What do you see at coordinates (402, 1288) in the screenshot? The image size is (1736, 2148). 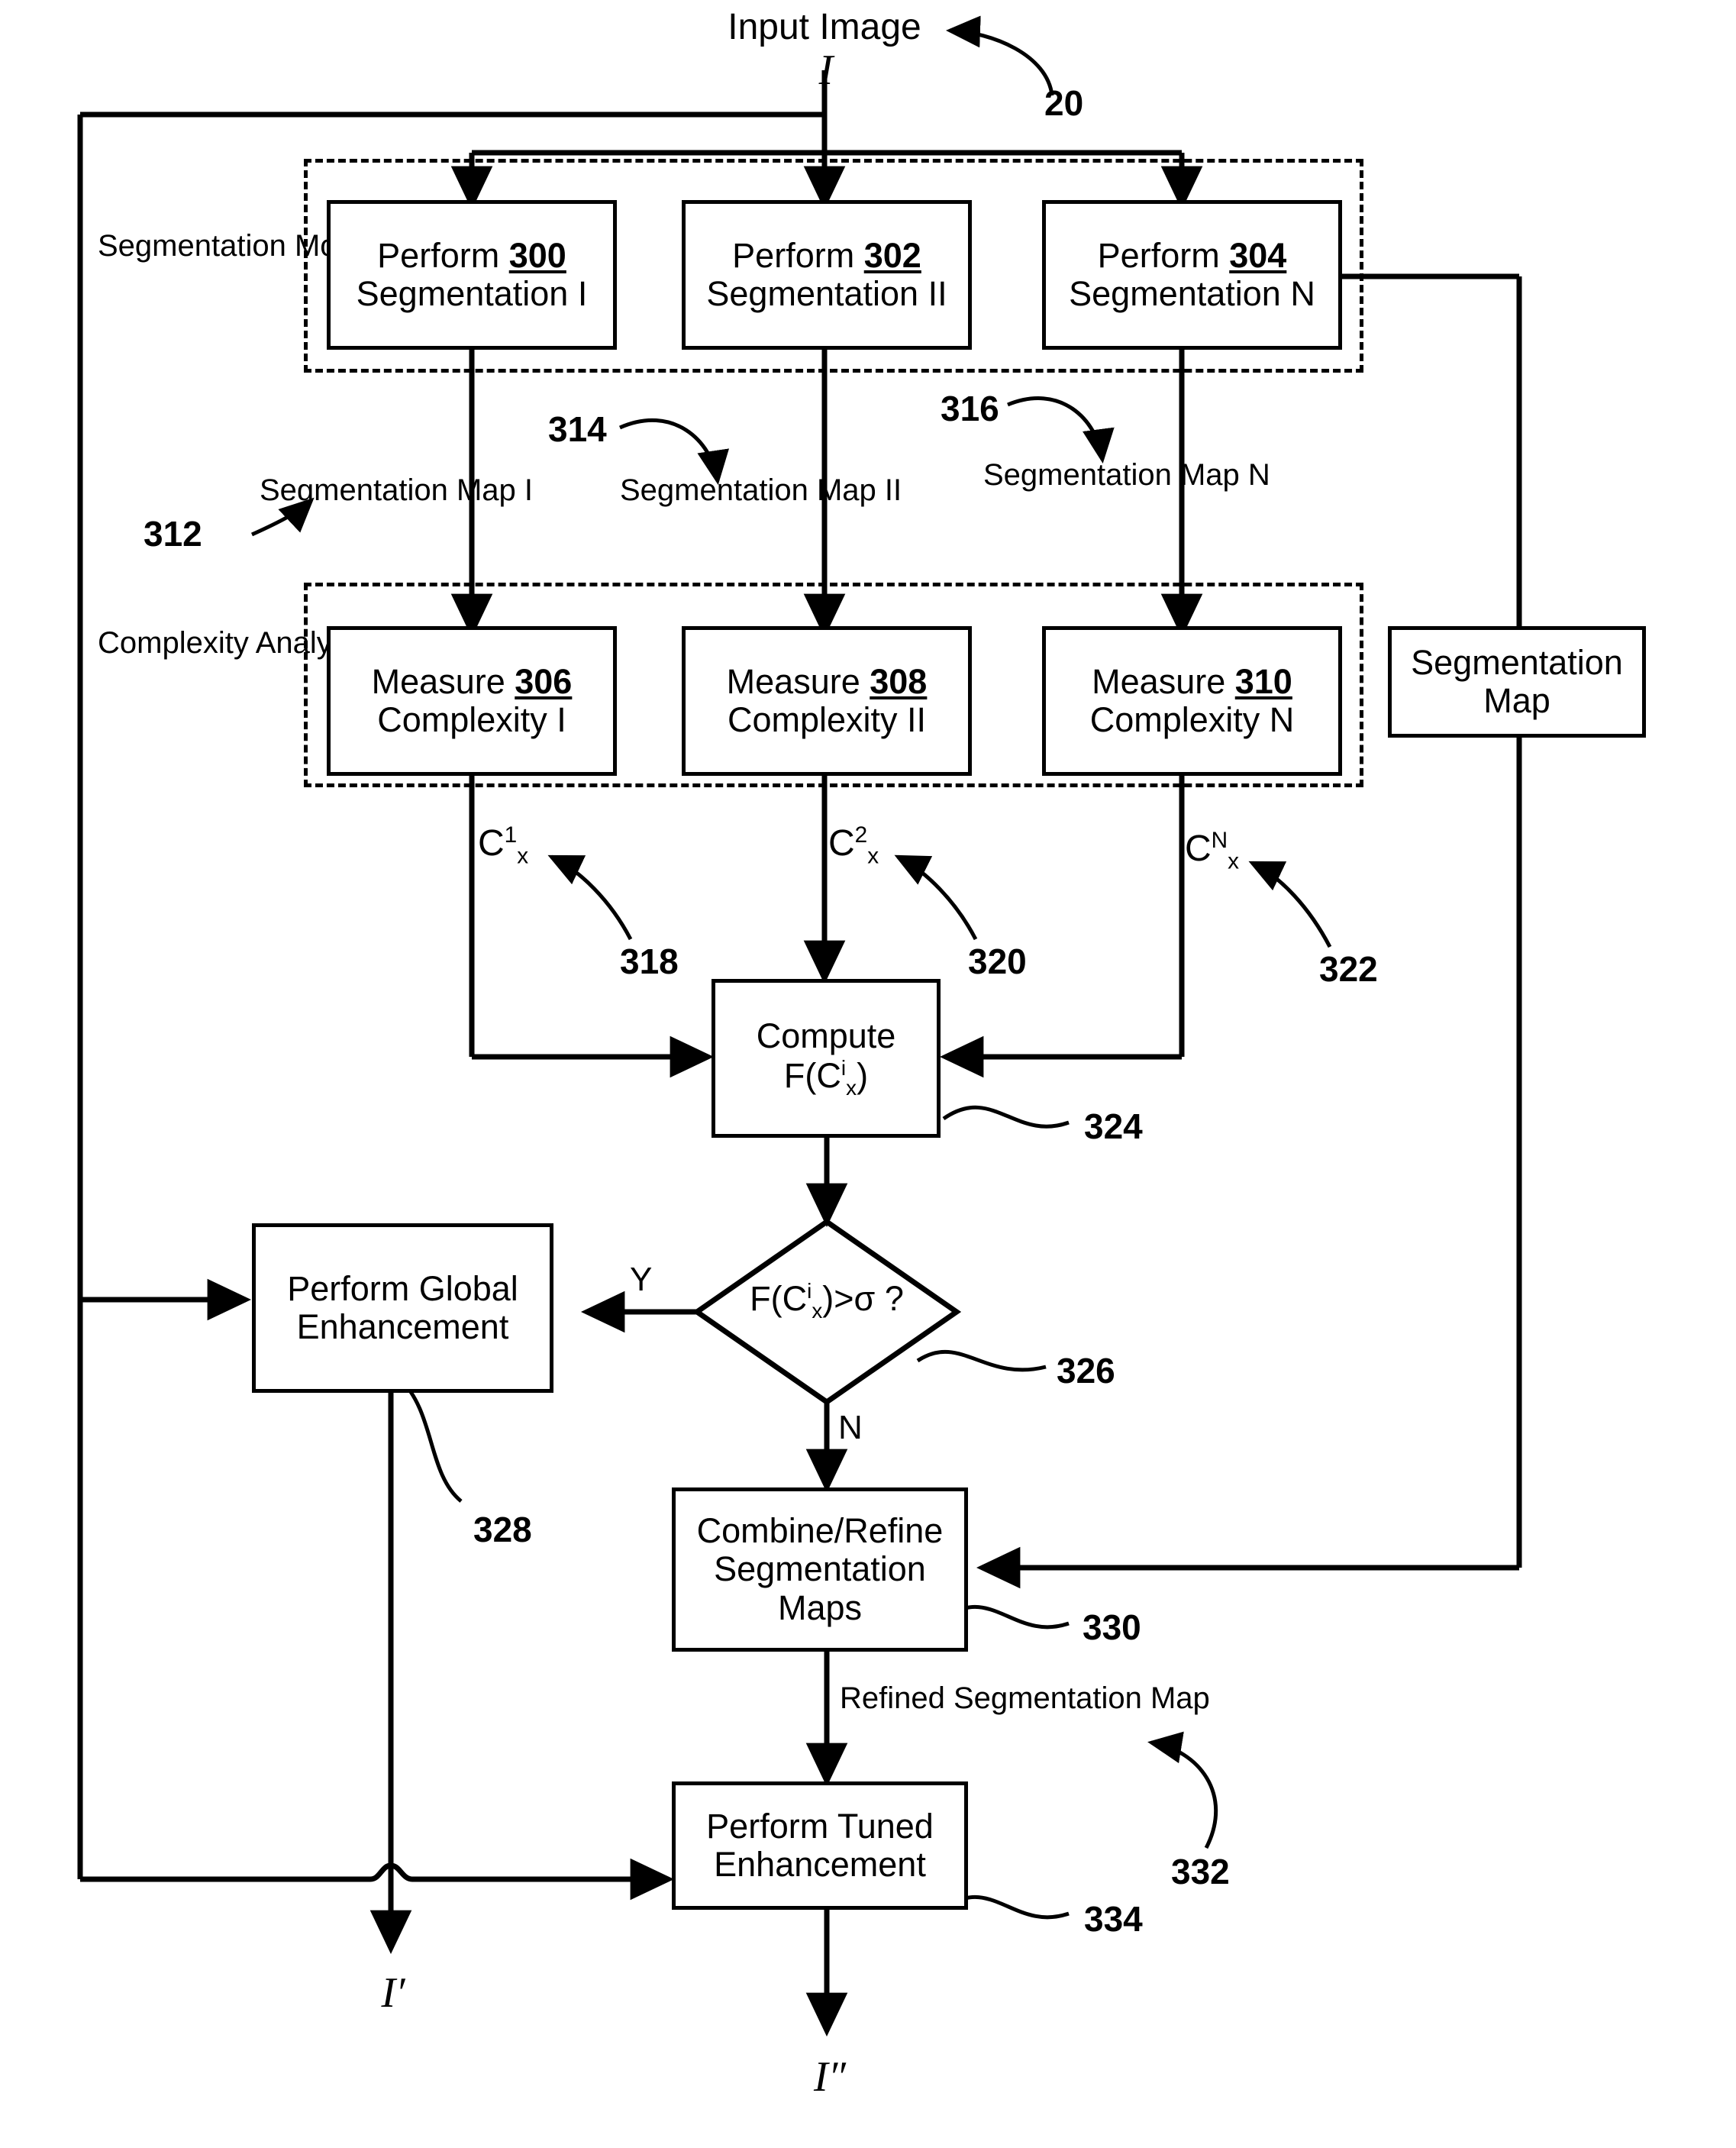 I see `global-enhancement-line1: Perform Global` at bounding box center [402, 1288].